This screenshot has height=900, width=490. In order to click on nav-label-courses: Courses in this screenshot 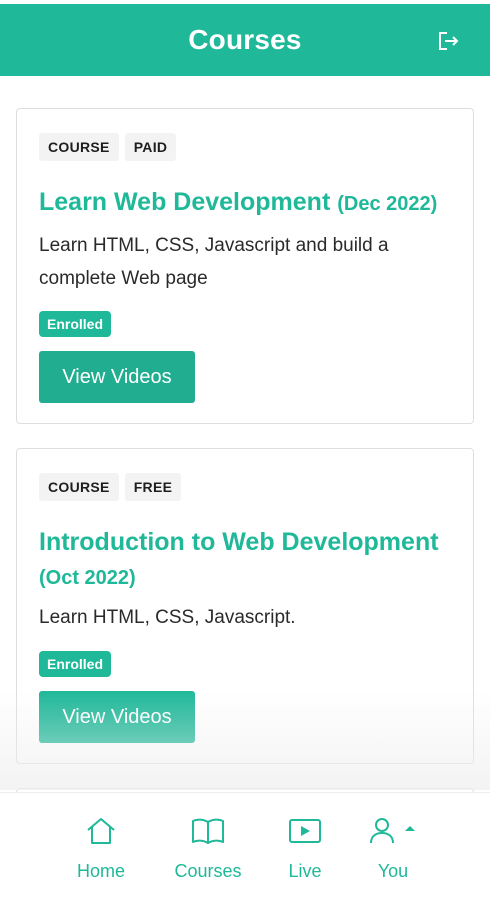, I will do `click(208, 871)`.